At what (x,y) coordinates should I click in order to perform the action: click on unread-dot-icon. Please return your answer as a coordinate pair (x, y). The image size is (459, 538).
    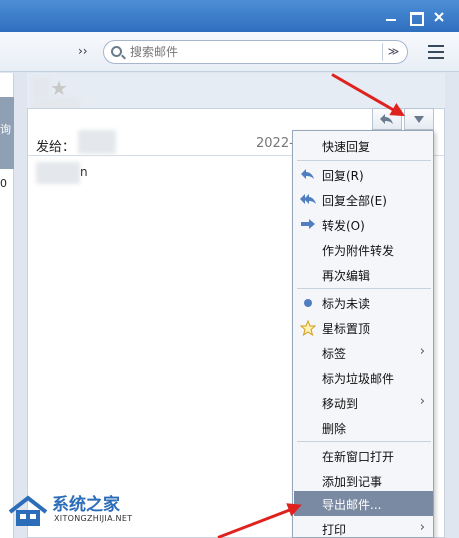
    Looking at the image, I should click on (308, 303).